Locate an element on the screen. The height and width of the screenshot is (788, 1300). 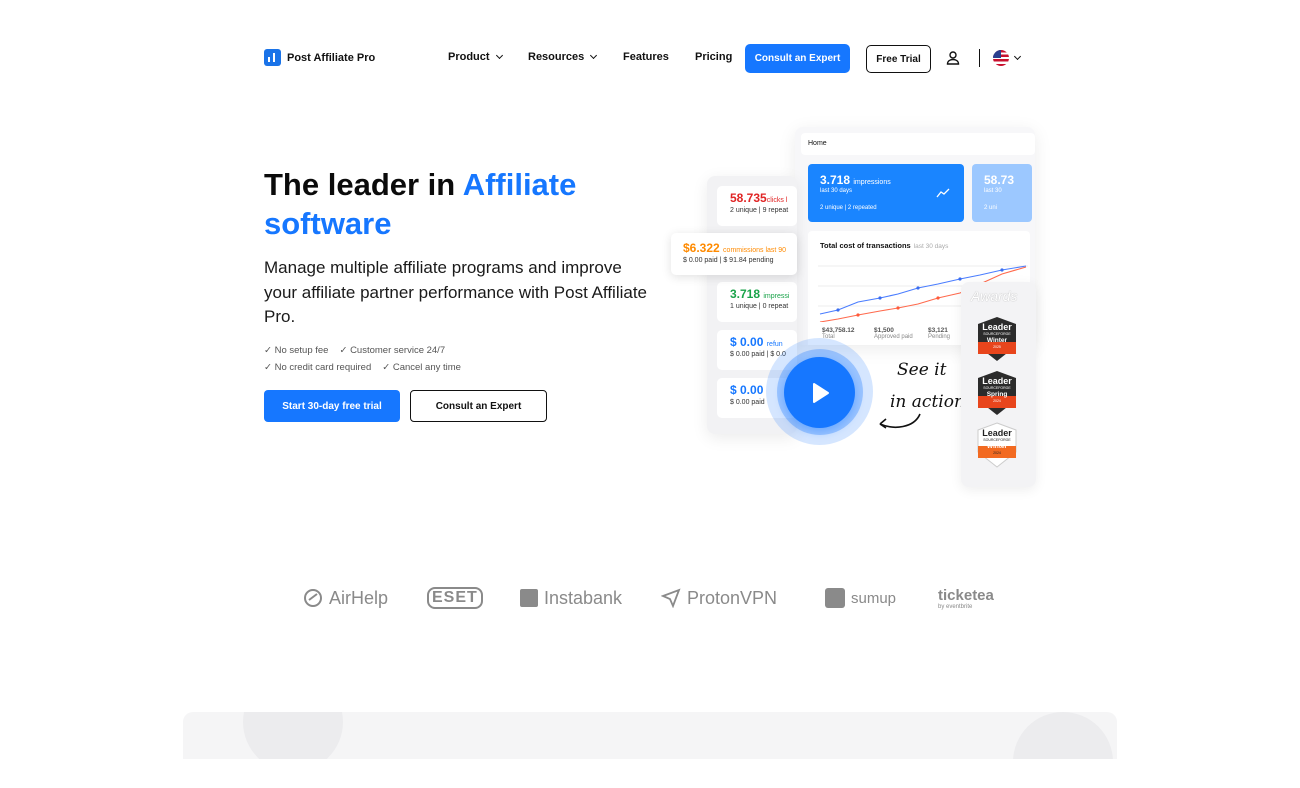
mini-stat: $1,500 Approved paid is located at coordinates (893, 333).